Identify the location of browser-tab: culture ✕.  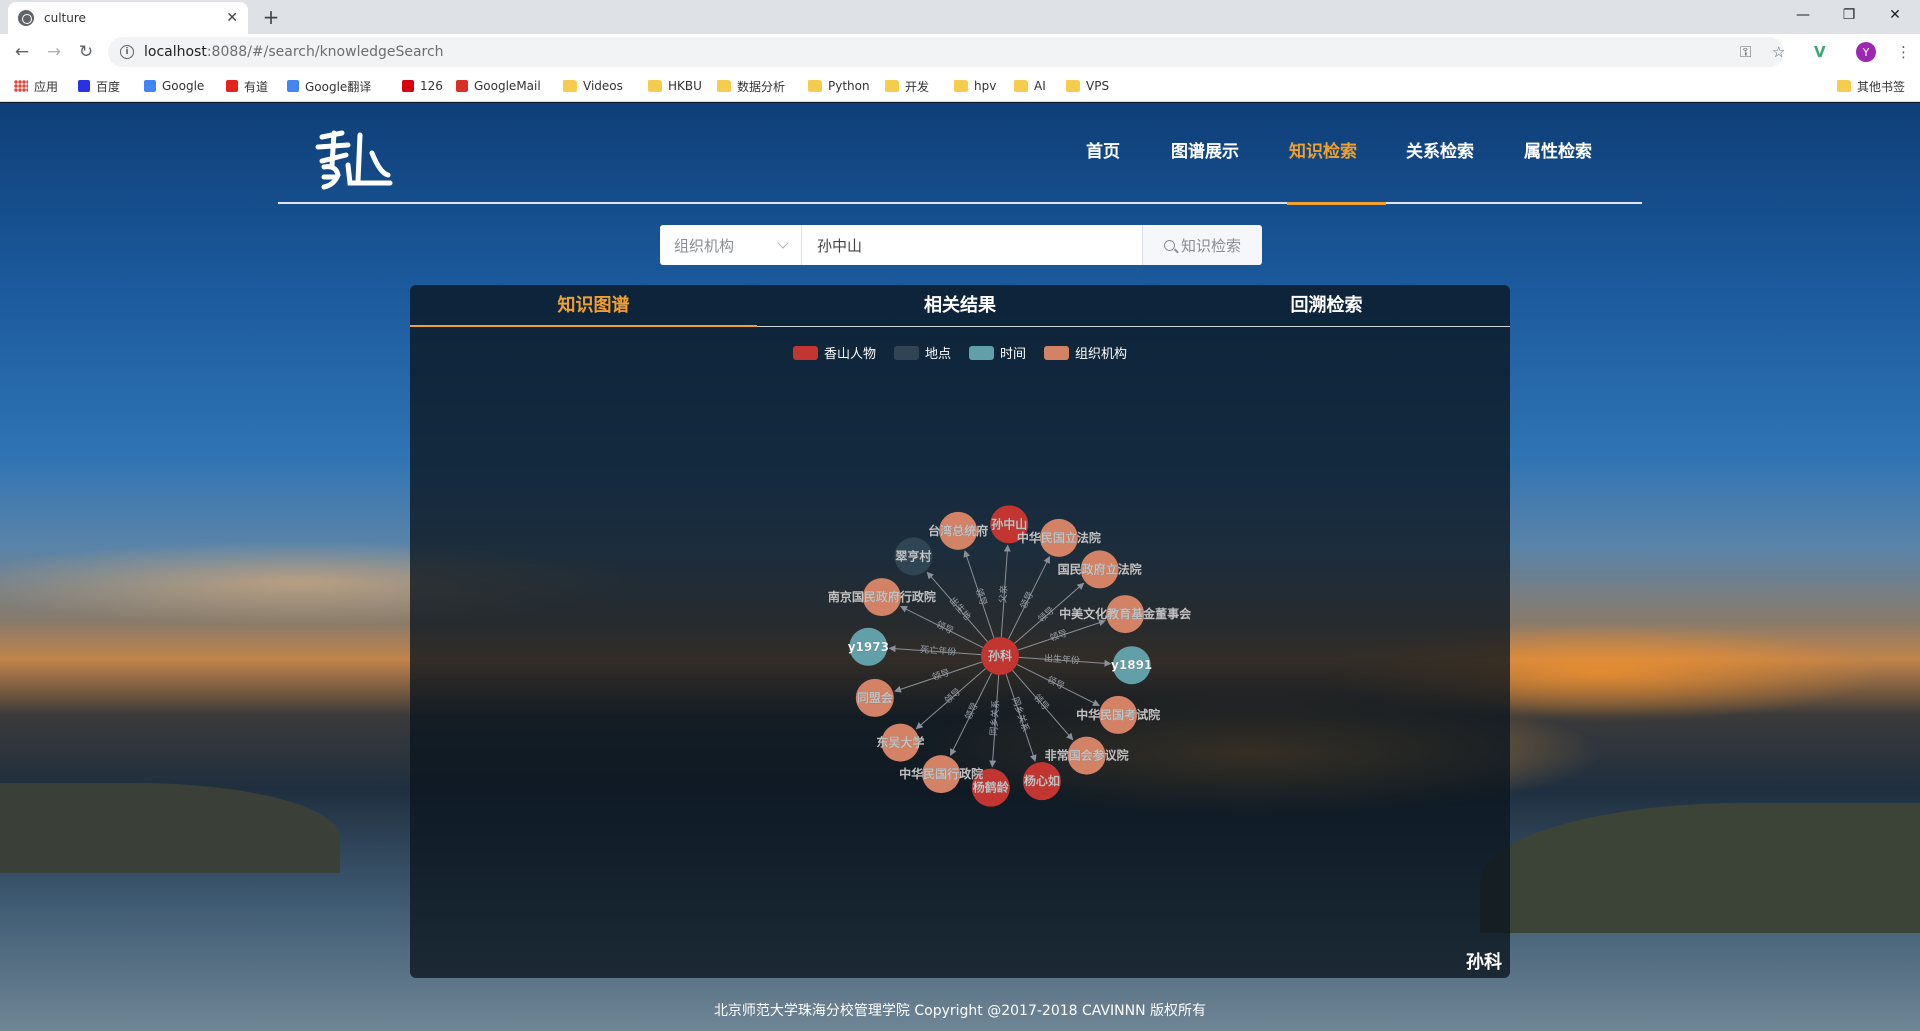
(128, 18).